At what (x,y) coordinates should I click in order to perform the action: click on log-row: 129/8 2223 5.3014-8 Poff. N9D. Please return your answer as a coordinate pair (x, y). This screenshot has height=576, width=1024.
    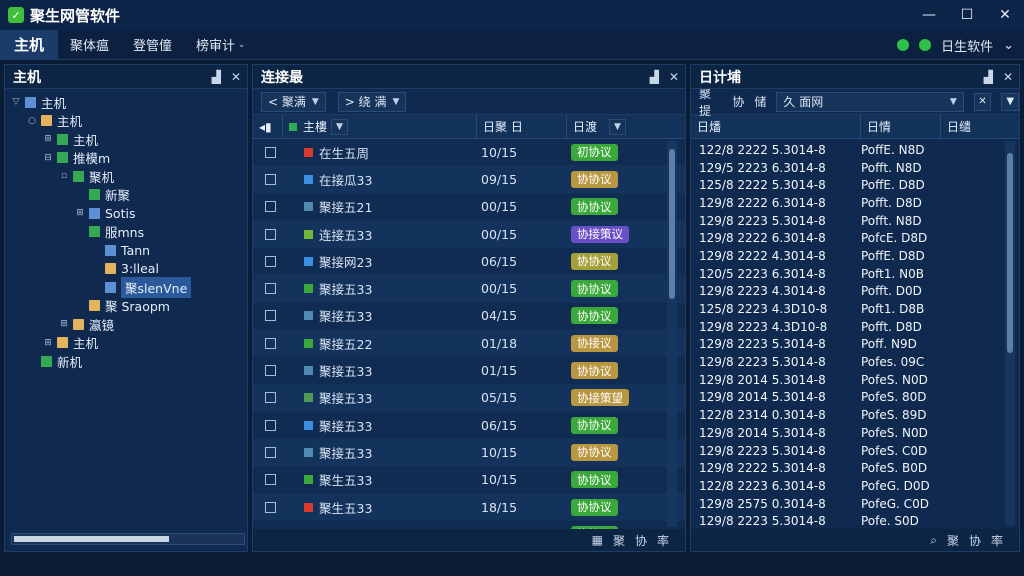
    Looking at the image, I should click on (855, 345).